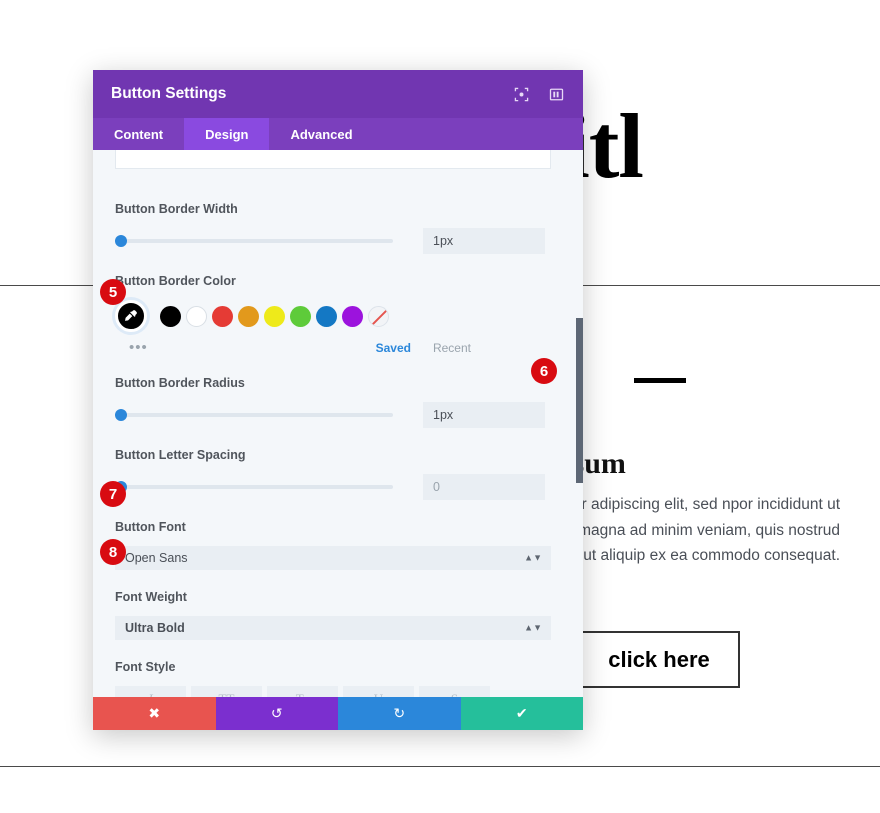 This screenshot has width=880, height=813. What do you see at coordinates (326, 316) in the screenshot?
I see `swatch-blue` at bounding box center [326, 316].